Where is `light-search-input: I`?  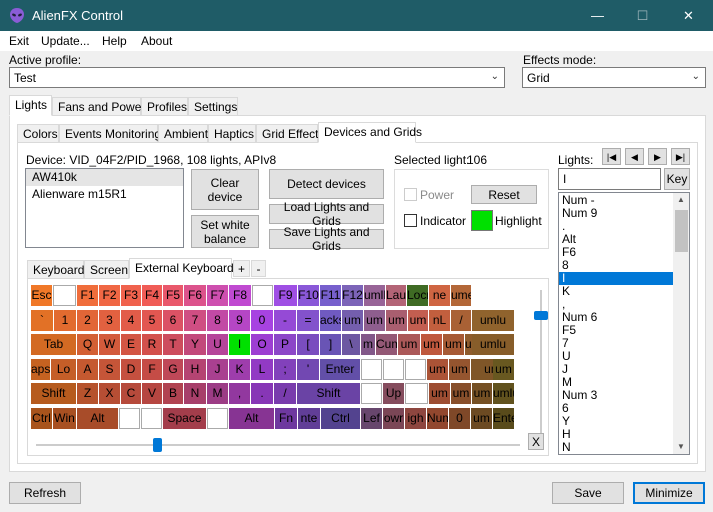
light-search-input: I is located at coordinates (609, 179).